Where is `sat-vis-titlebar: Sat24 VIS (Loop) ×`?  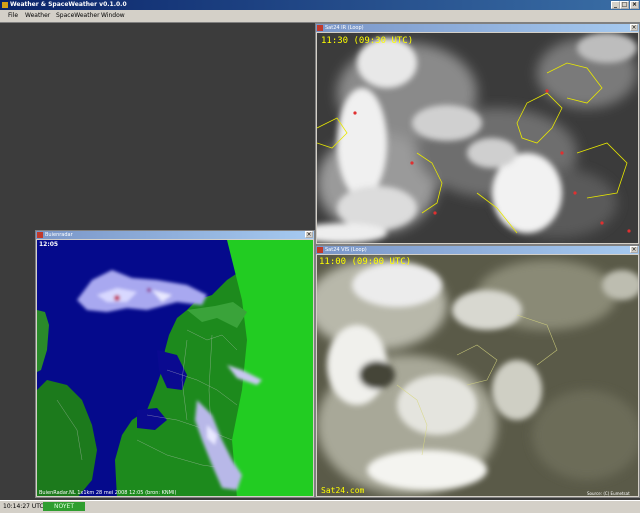
sat-vis-titlebar: Sat24 VIS (Loop) × is located at coordinates (477, 250).